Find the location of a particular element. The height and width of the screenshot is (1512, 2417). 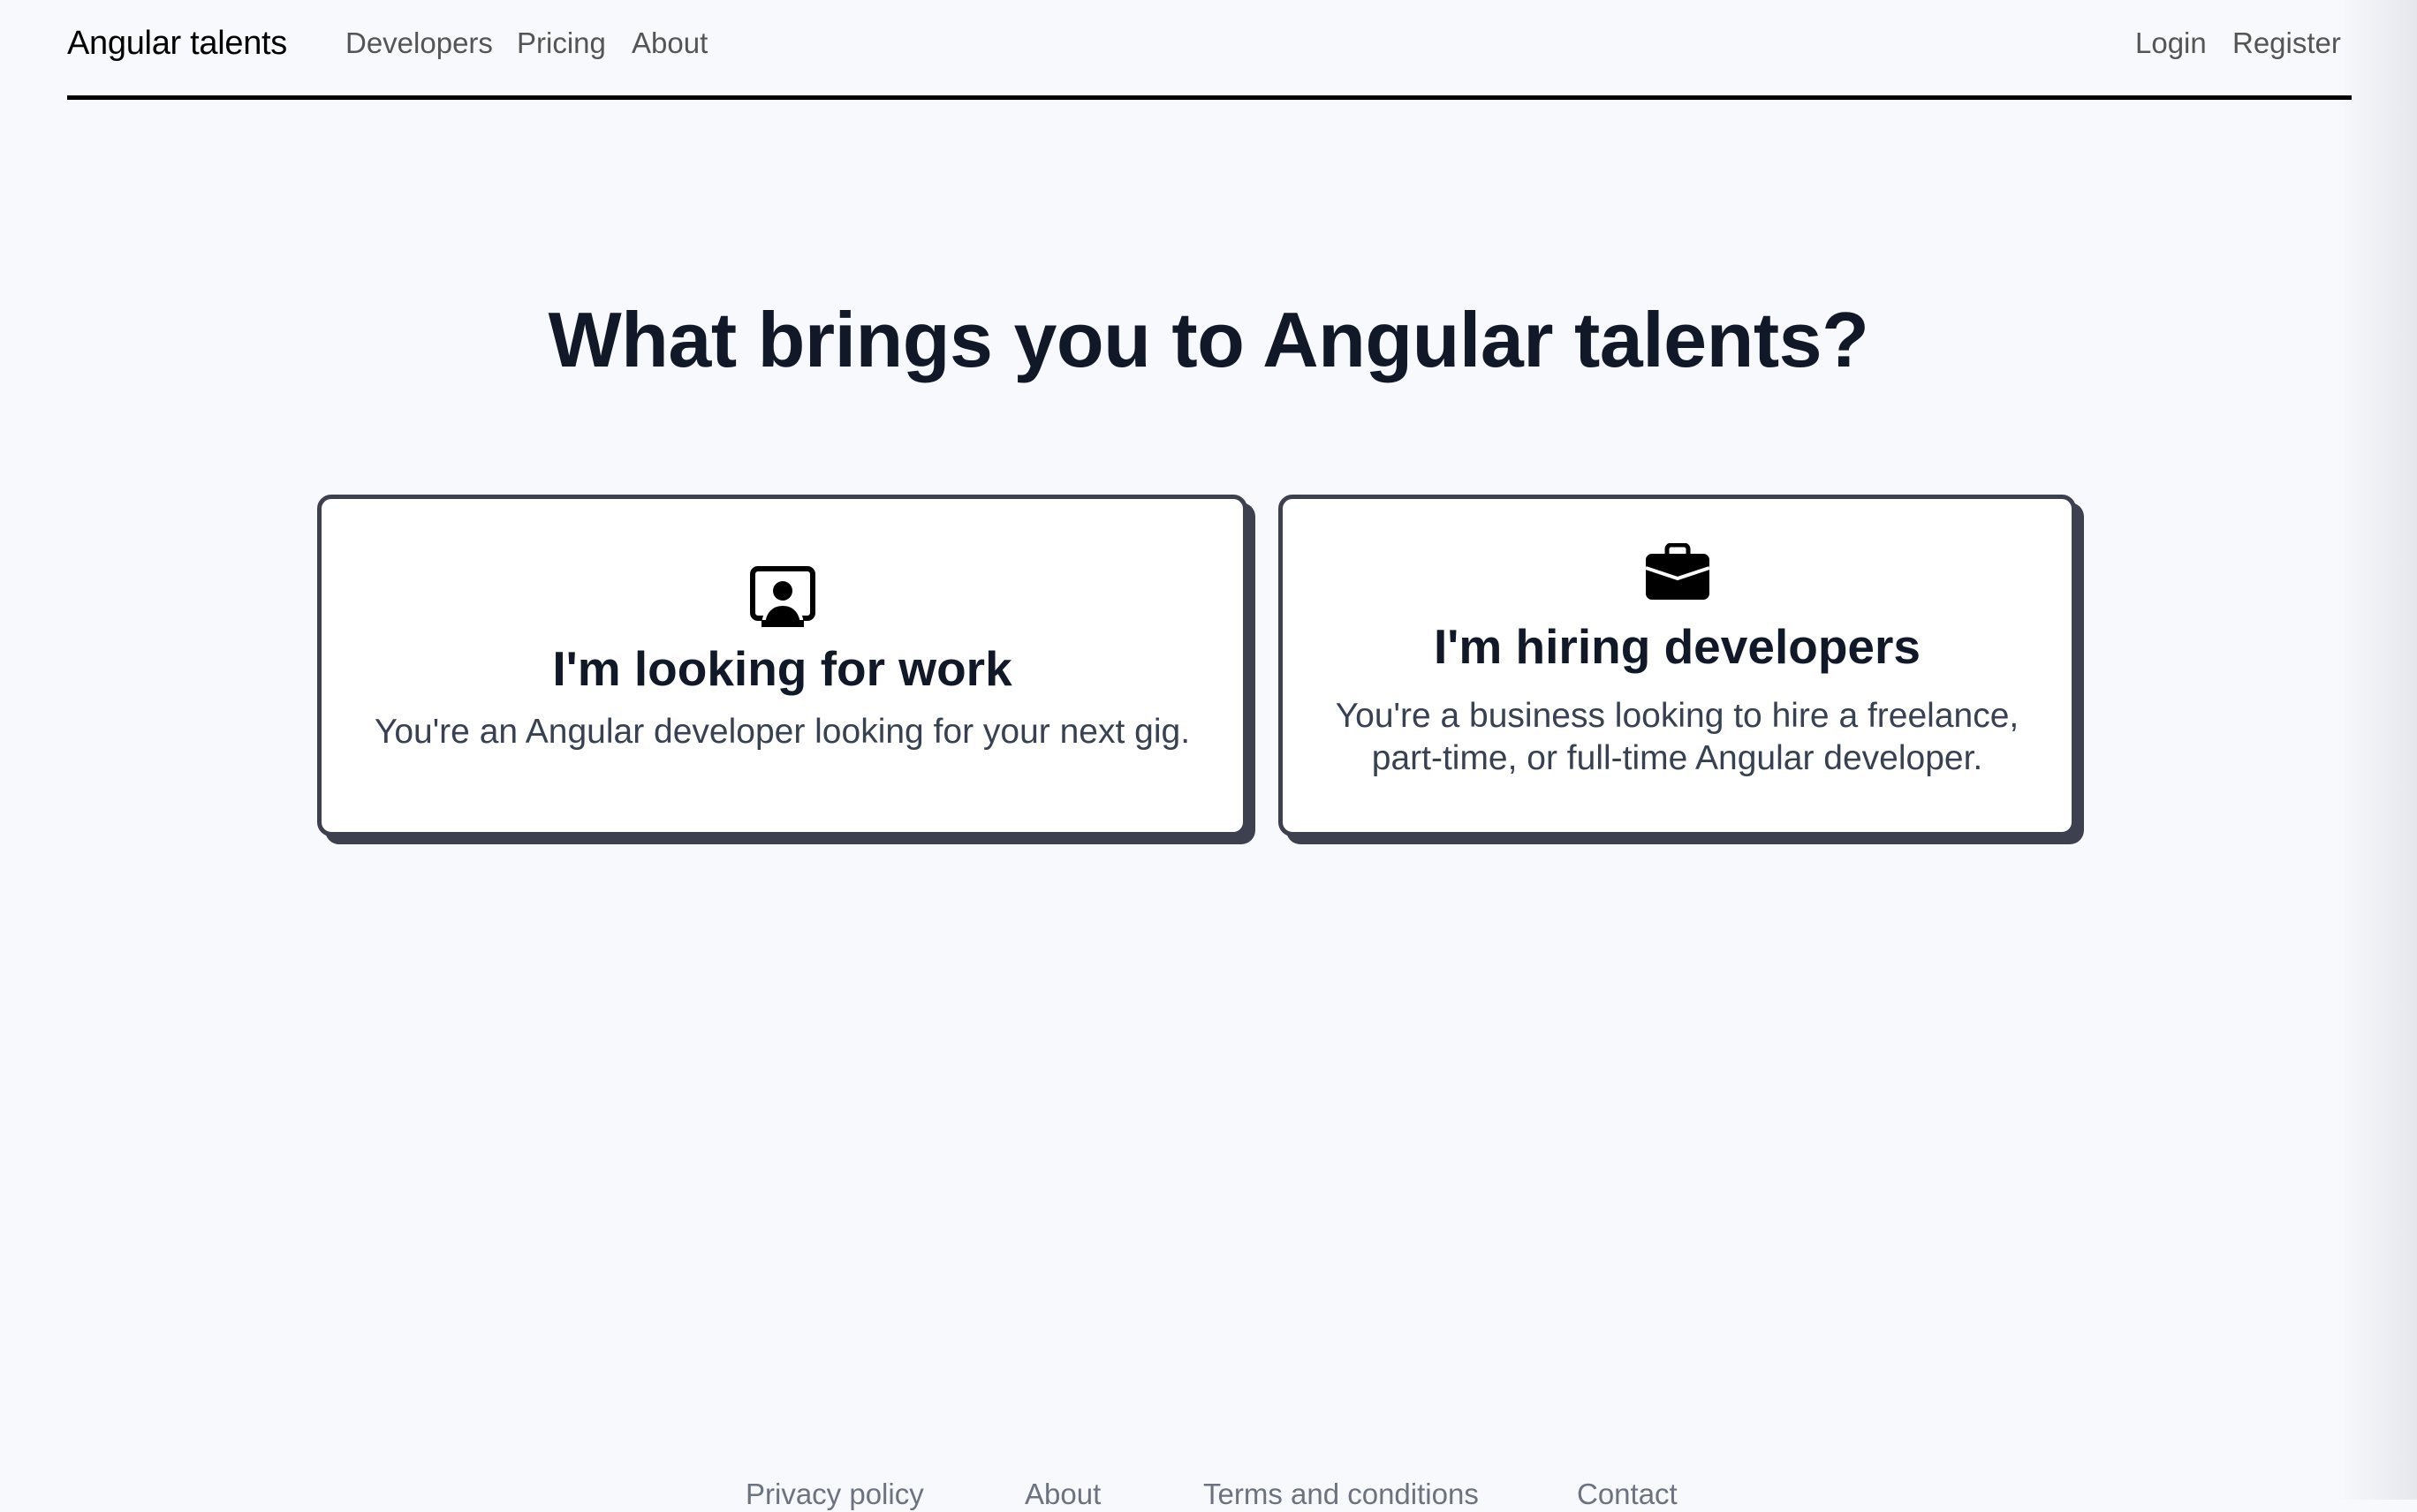

card-heading: I'm looking for work is located at coordinates (782, 669).